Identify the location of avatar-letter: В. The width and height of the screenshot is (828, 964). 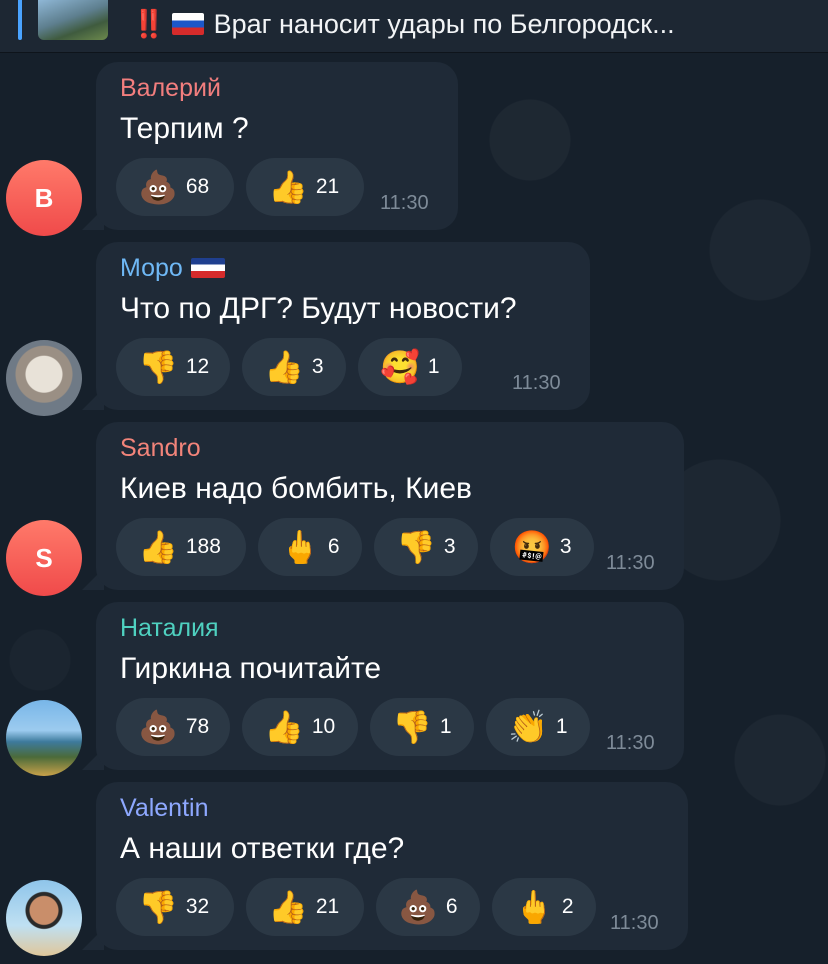
(44, 197).